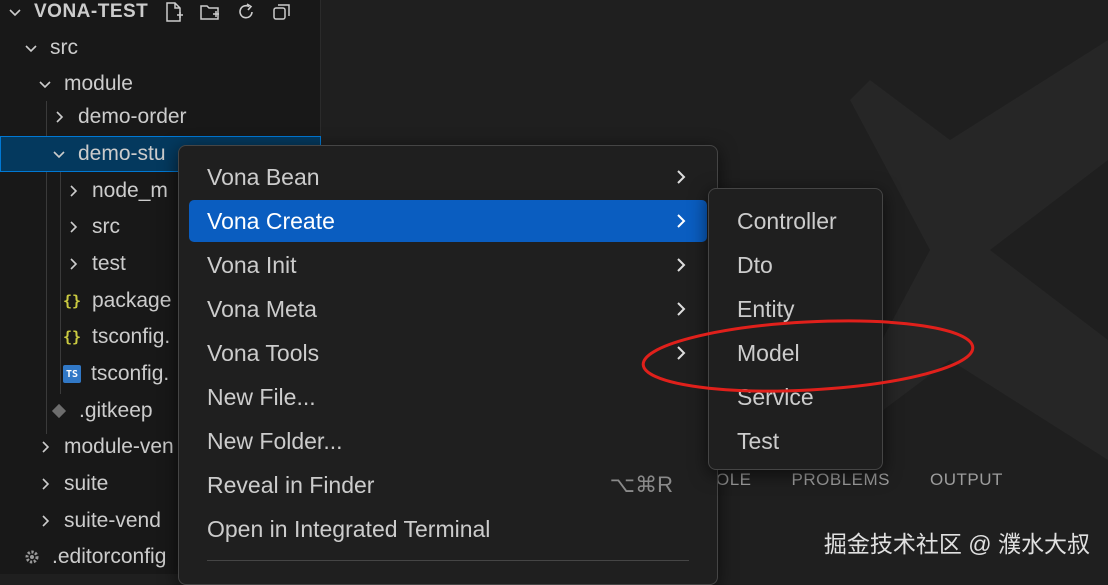 Image resolution: width=1108 pixels, height=585 pixels. What do you see at coordinates (448, 265) in the screenshot?
I see `menu-item-vona-init: Vona Init` at bounding box center [448, 265].